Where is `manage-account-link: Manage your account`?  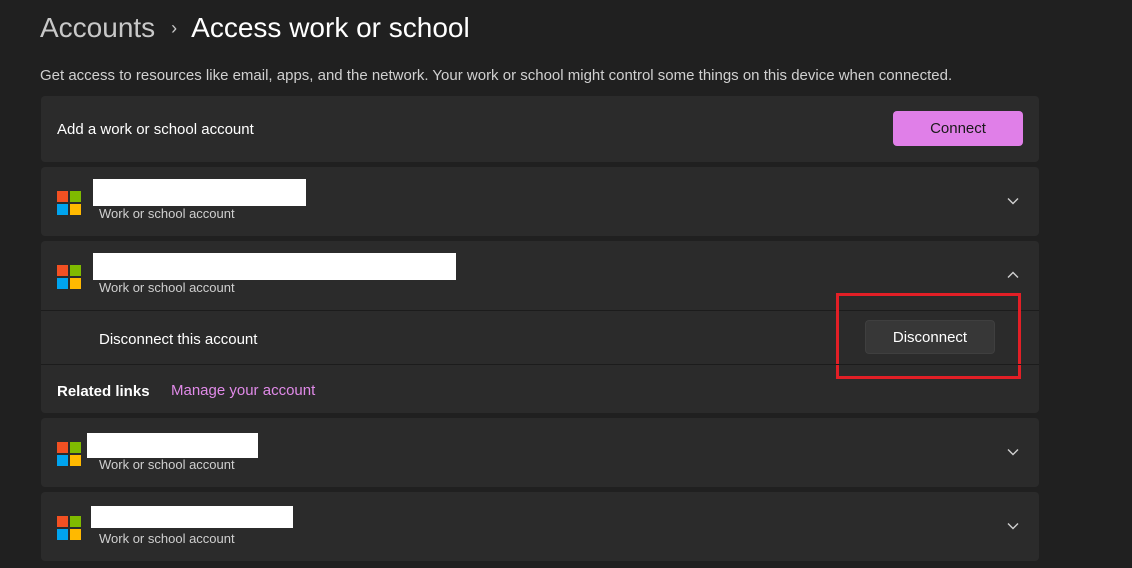 manage-account-link: Manage your account is located at coordinates (243, 390).